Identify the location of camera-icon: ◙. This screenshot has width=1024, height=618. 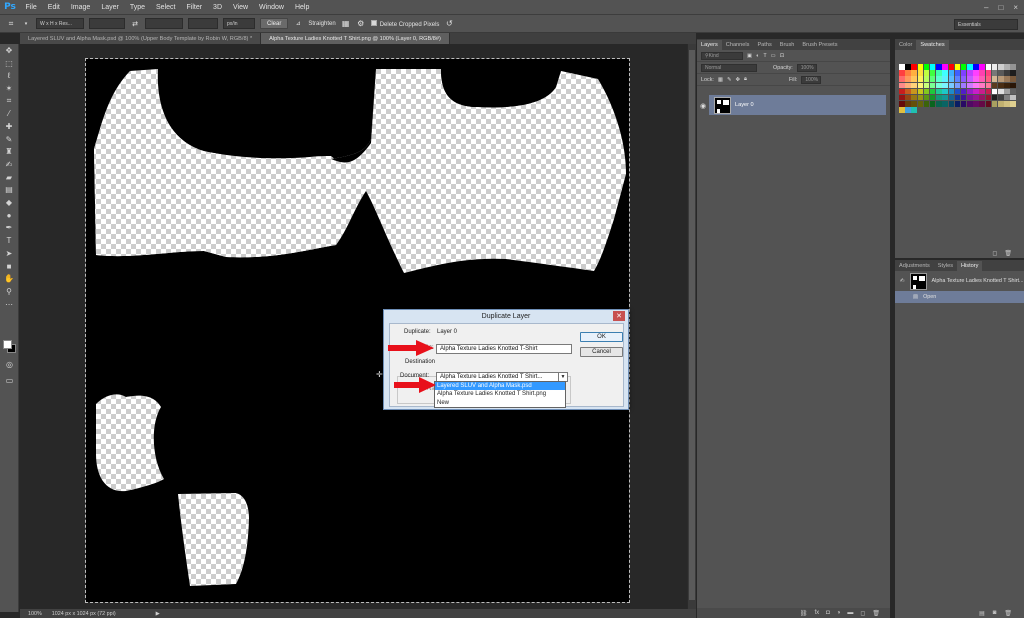
(995, 613).